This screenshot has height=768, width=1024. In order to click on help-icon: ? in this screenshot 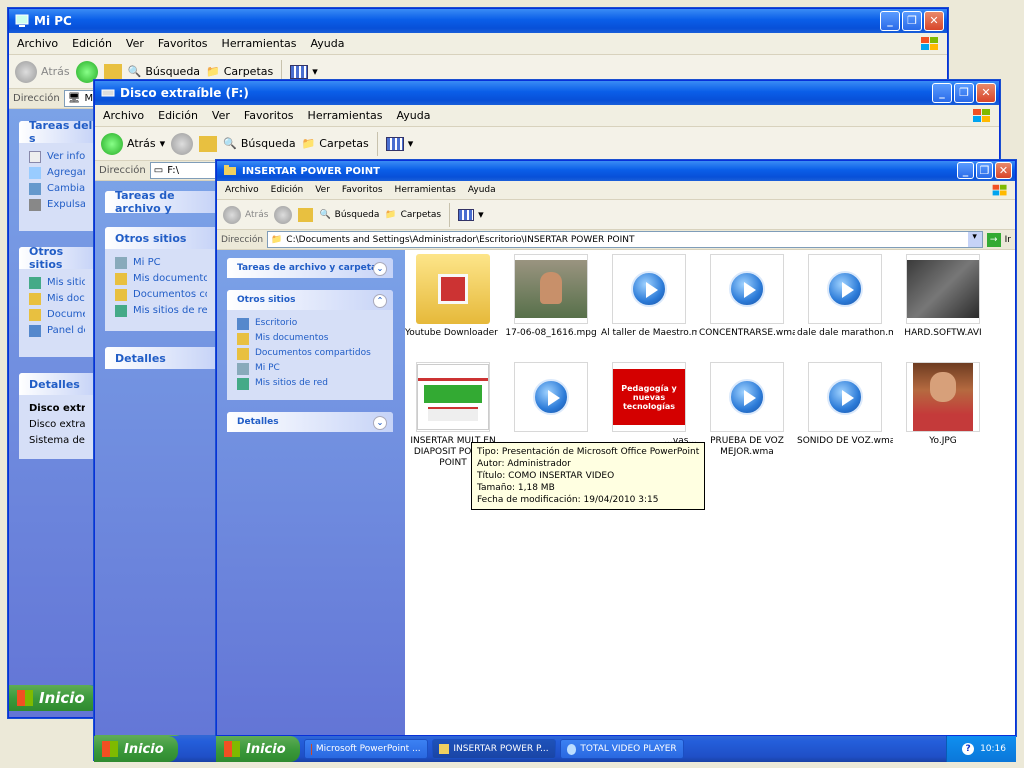, I will do `click(968, 749)`.